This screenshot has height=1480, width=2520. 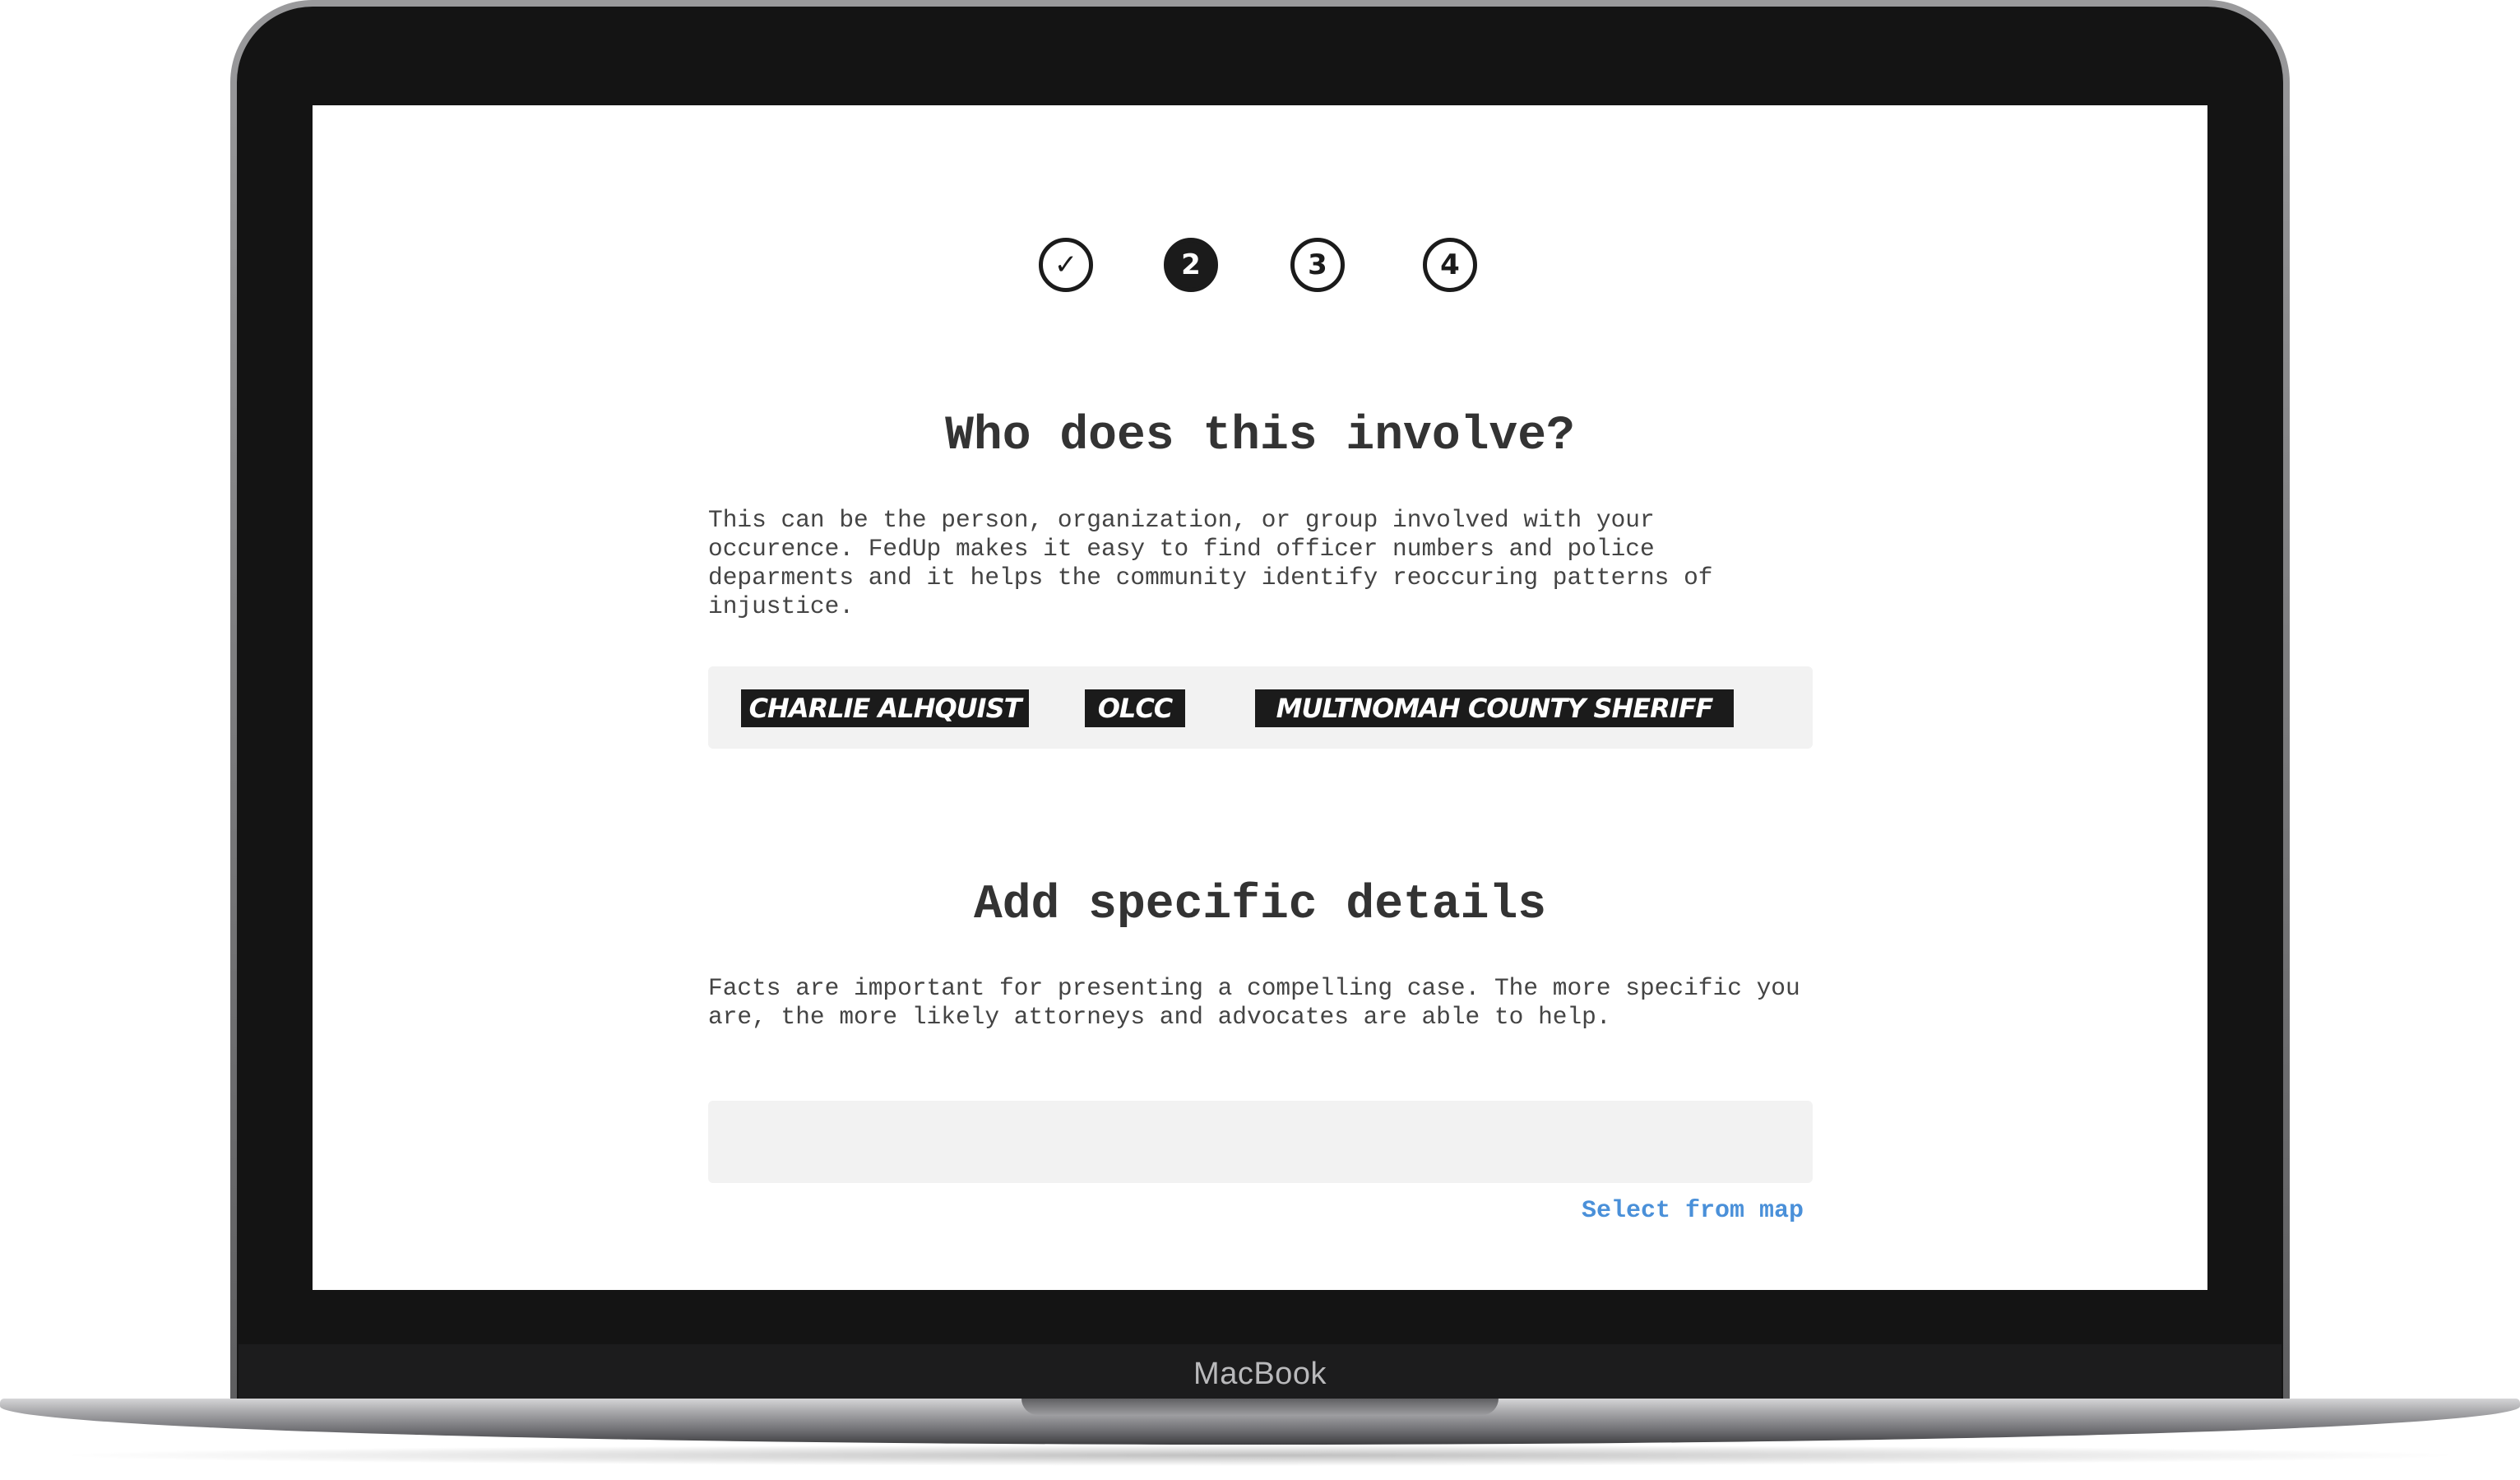 I want to click on step-3: 3, so click(x=1317, y=265).